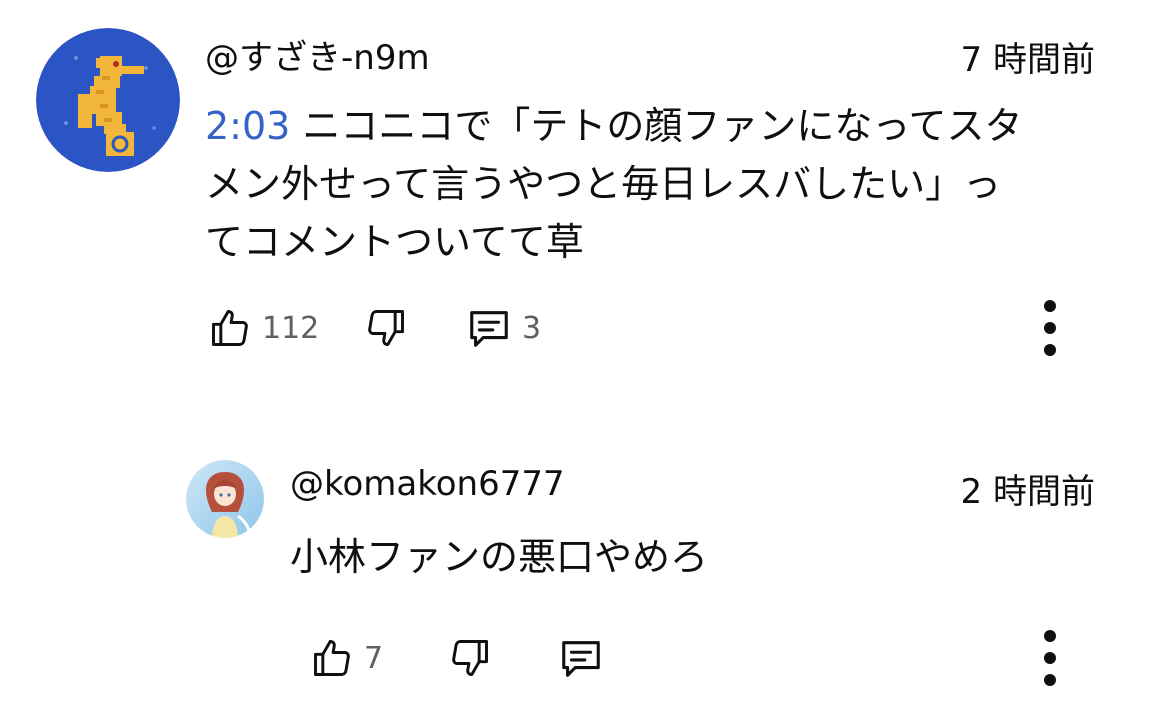 The image size is (1170, 725). Describe the element at coordinates (499, 557) in the screenshot. I see `reply-text: 小林ファンの悪口やめろ` at that location.